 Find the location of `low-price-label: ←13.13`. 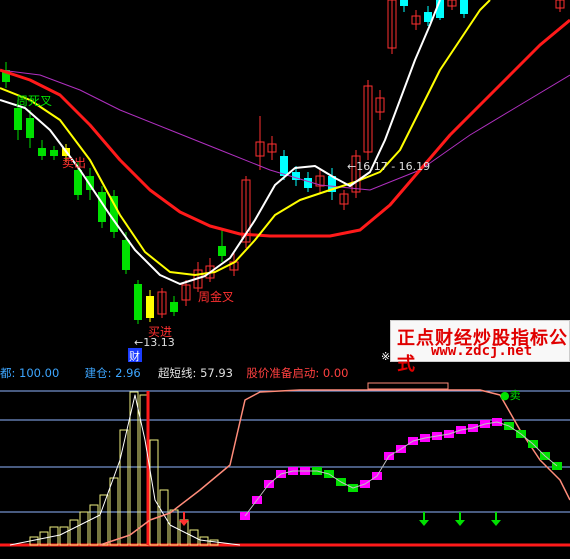

low-price-label: ←13.13 is located at coordinates (154, 342).